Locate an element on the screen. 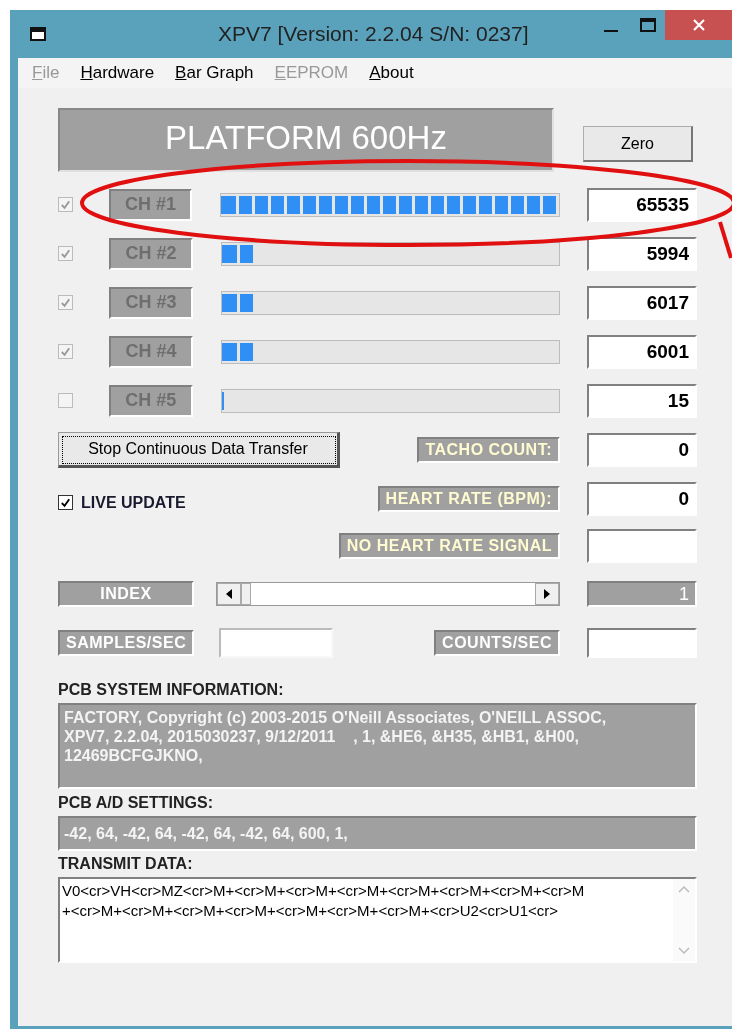 The image size is (732, 1032). tacho-count-value: 0 is located at coordinates (642, 450).